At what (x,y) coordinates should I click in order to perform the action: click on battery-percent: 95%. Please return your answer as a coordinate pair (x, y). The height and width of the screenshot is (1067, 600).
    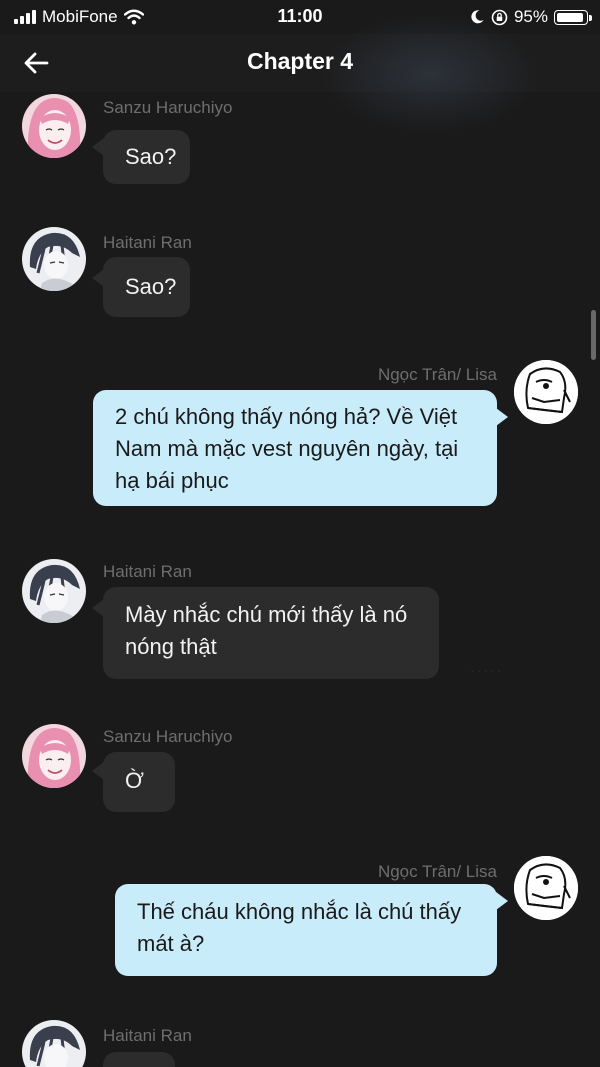
    Looking at the image, I should click on (530, 16).